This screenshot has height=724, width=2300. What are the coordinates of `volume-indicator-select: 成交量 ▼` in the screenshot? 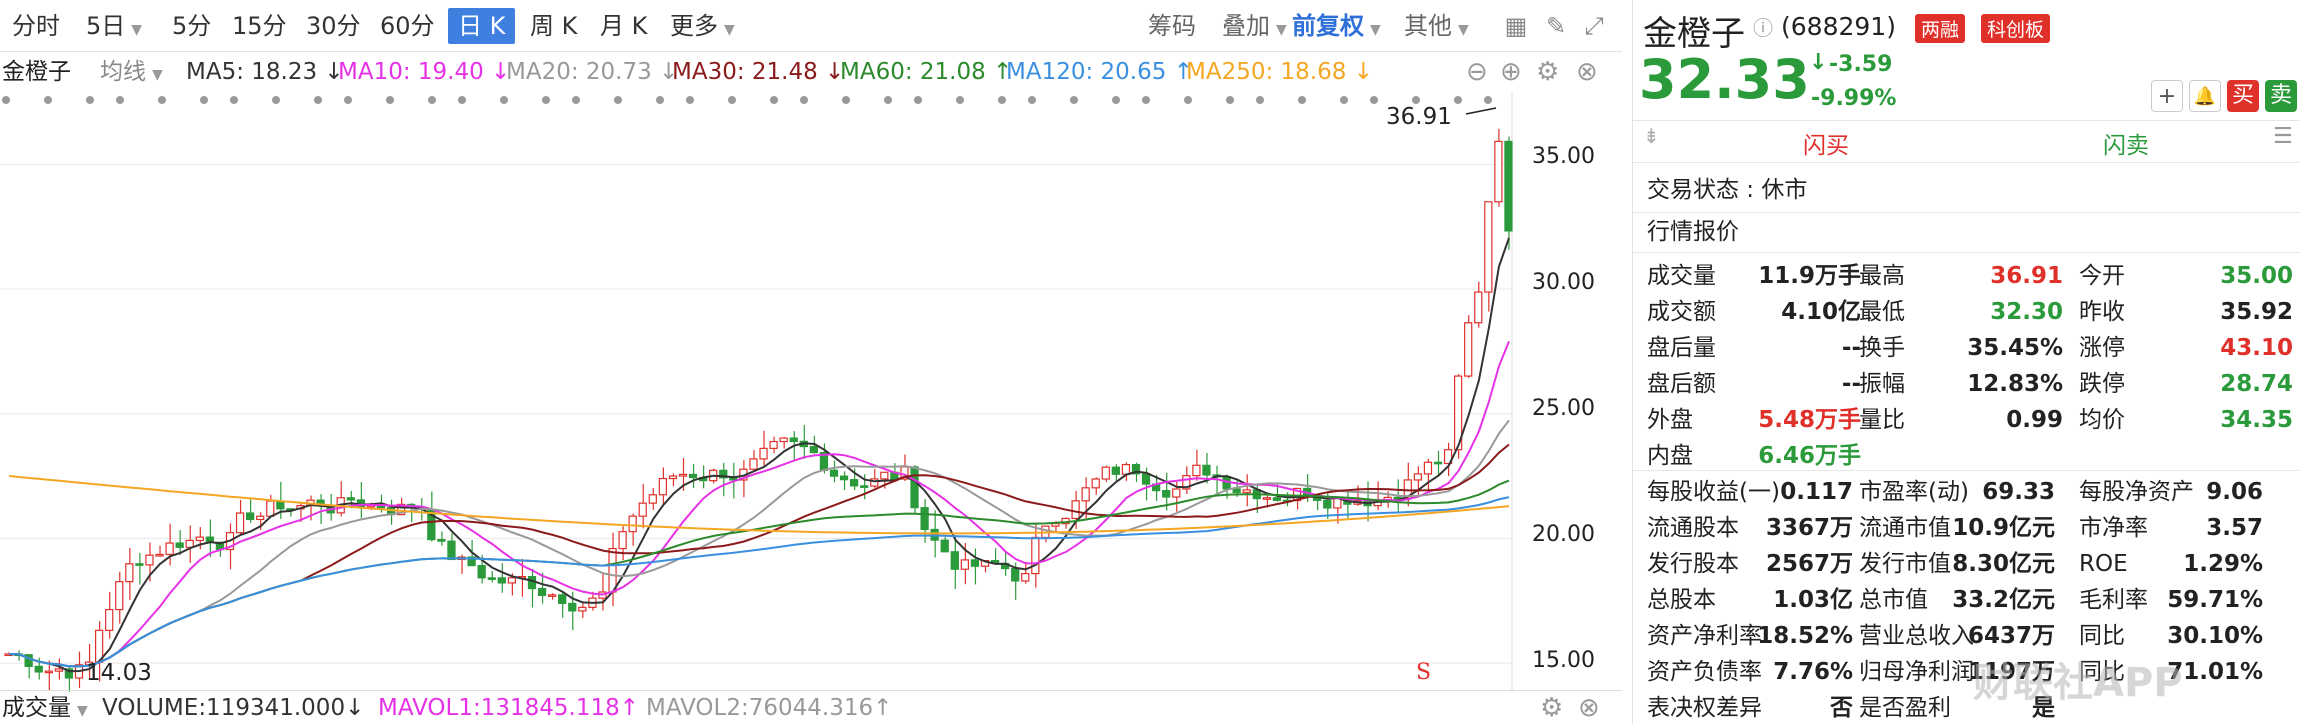 It's located at (45, 707).